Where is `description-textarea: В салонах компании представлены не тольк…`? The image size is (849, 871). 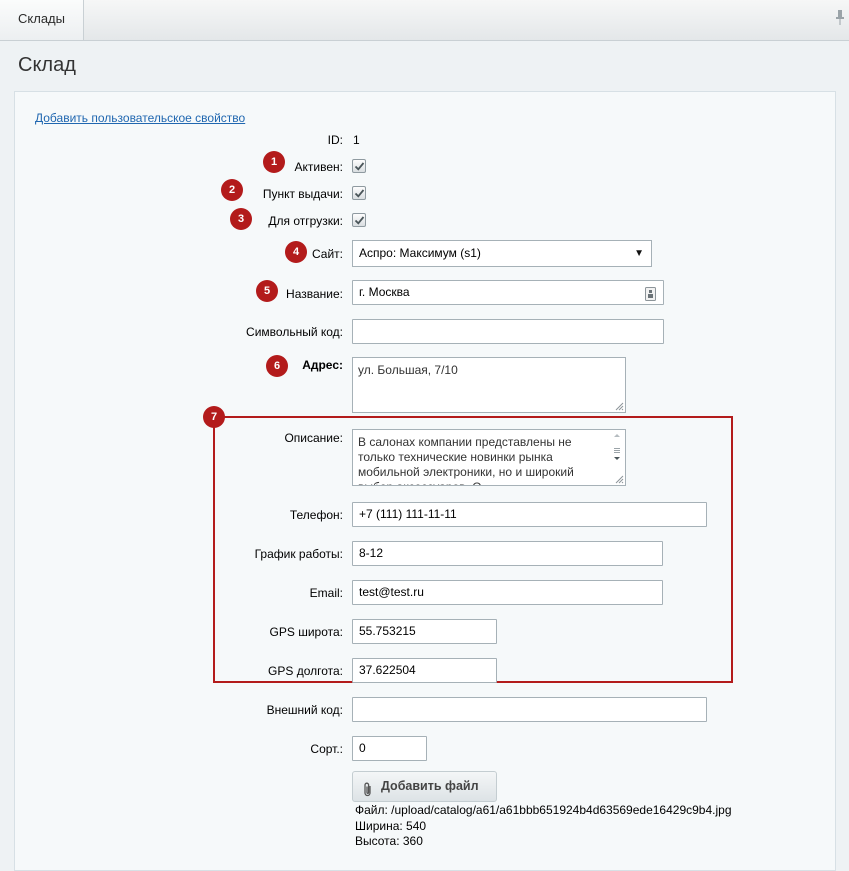
description-textarea: В салонах компании представлены не тольк… is located at coordinates (489, 457).